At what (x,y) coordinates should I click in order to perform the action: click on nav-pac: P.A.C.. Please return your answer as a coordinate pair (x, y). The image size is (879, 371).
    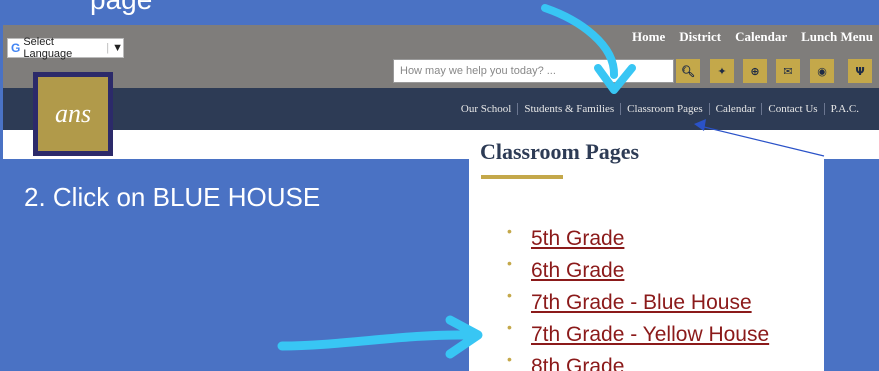
    Looking at the image, I should click on (844, 109).